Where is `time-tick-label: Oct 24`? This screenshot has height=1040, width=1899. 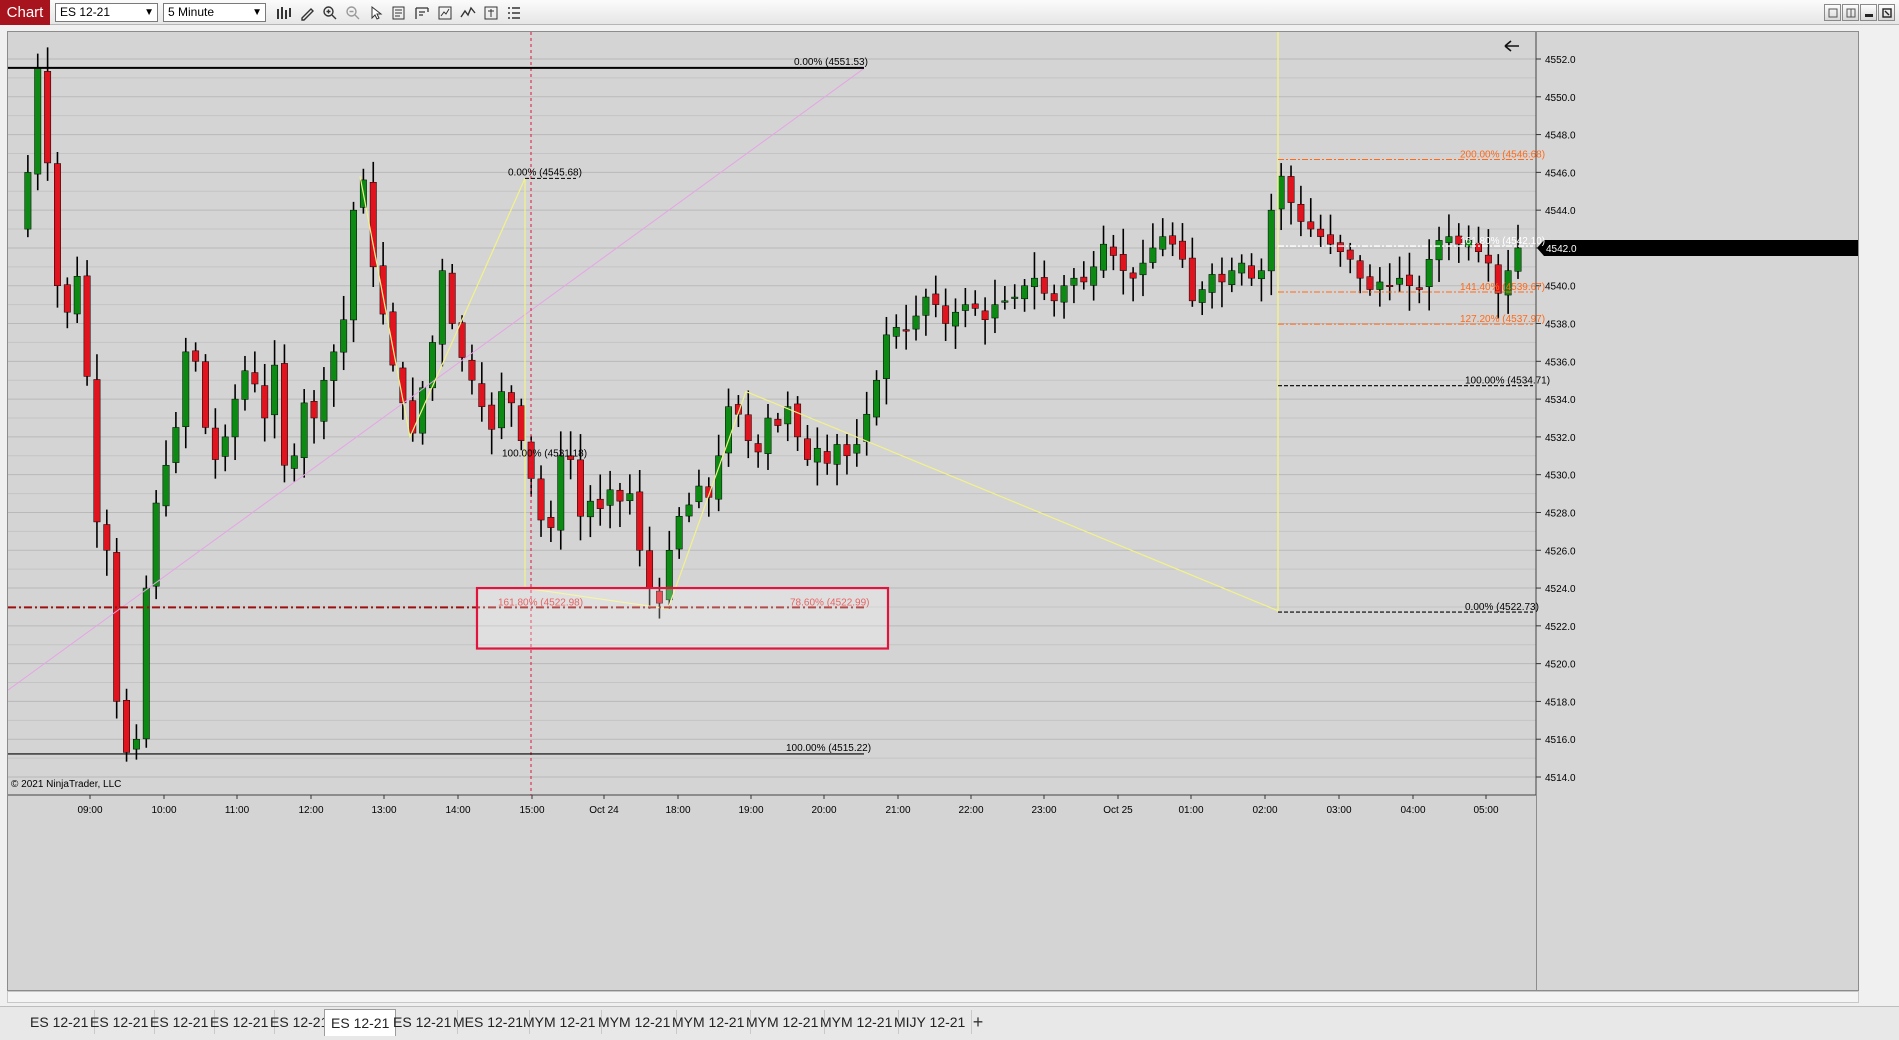 time-tick-label: Oct 24 is located at coordinates (604, 810).